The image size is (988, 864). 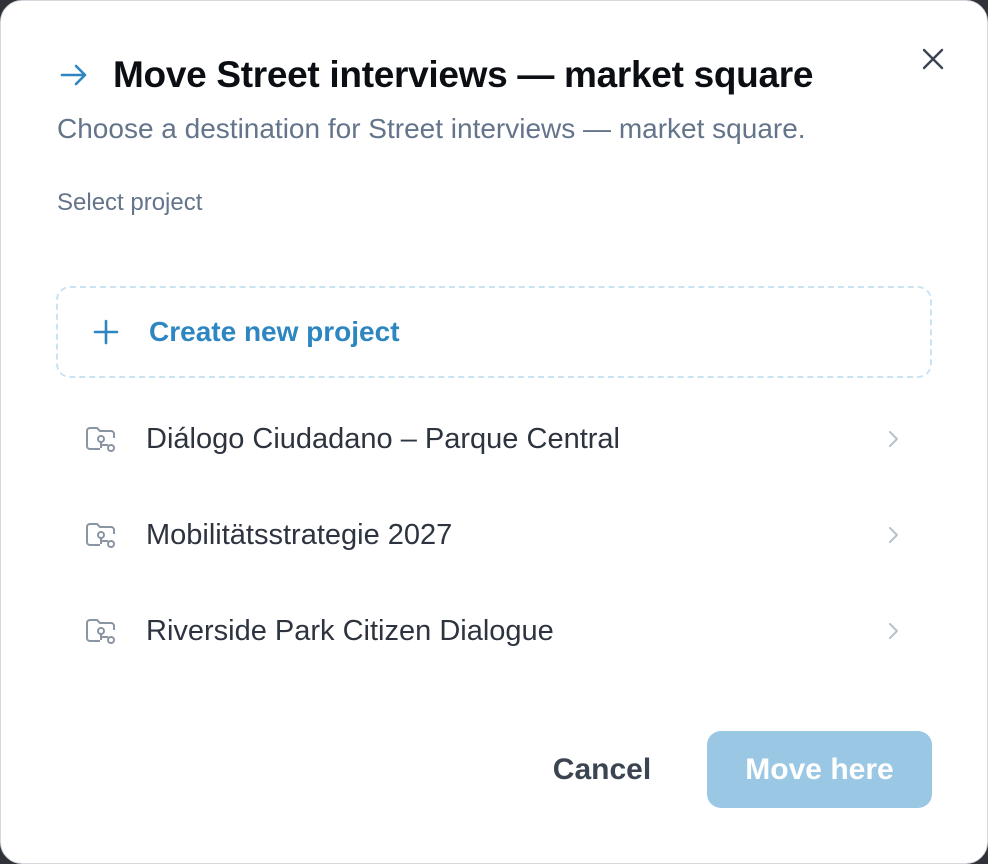 I want to click on move-here-button: Move here, so click(x=819, y=769).